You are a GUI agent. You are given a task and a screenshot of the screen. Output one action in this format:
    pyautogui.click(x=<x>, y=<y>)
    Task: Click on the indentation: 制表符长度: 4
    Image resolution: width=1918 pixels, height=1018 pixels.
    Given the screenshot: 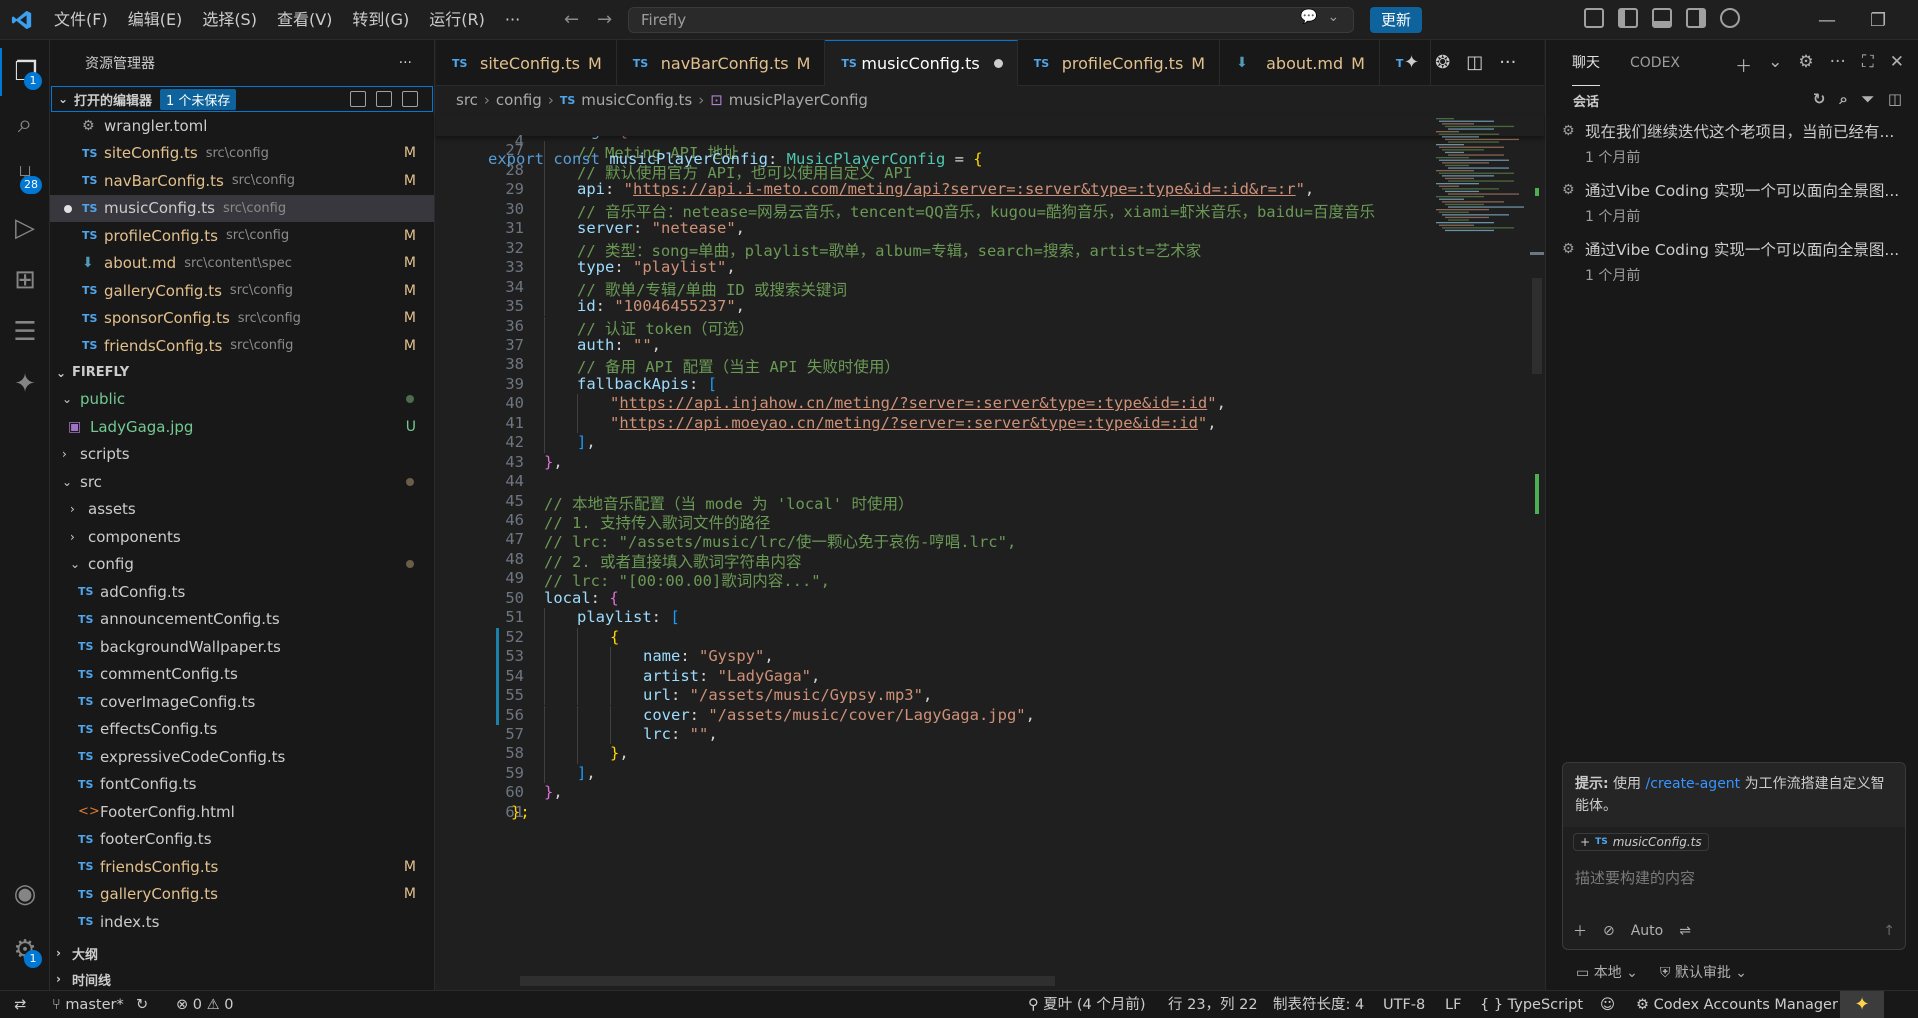 What is the action you would take?
    pyautogui.click(x=1318, y=1004)
    